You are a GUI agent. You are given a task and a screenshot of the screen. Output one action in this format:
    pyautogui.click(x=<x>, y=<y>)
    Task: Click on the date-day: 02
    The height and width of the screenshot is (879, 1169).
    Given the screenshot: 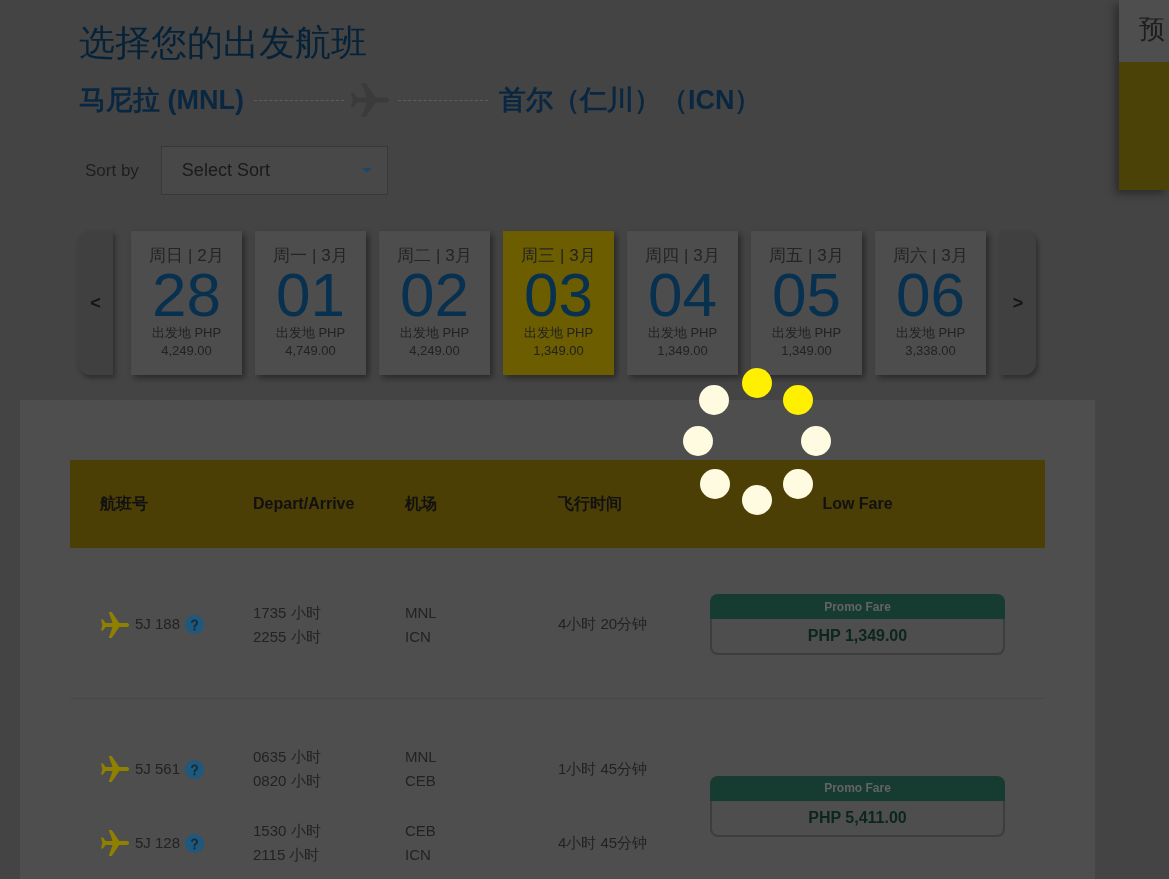 What is the action you would take?
    pyautogui.click(x=434, y=295)
    